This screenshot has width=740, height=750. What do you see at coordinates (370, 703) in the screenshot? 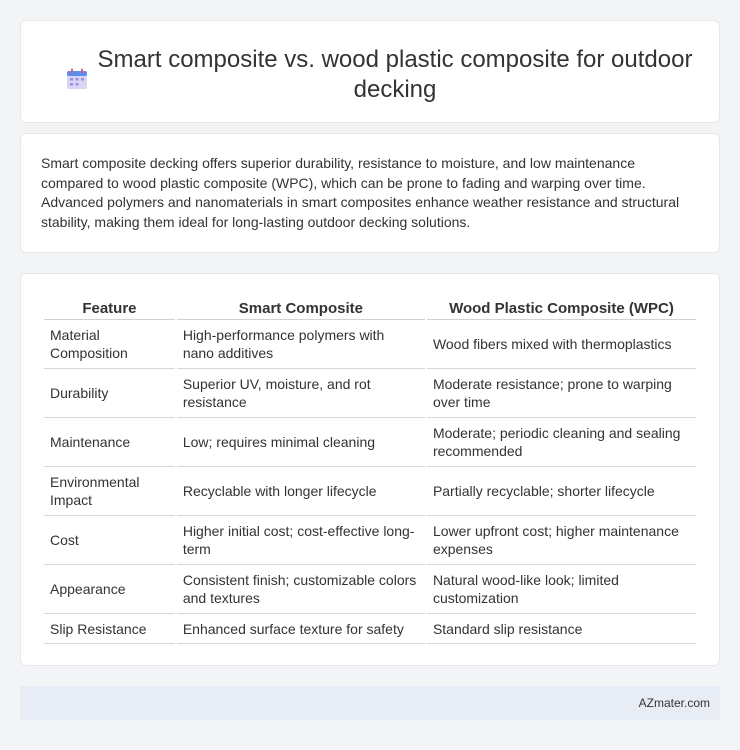
I see `footer-bar: AZmater.com` at bounding box center [370, 703].